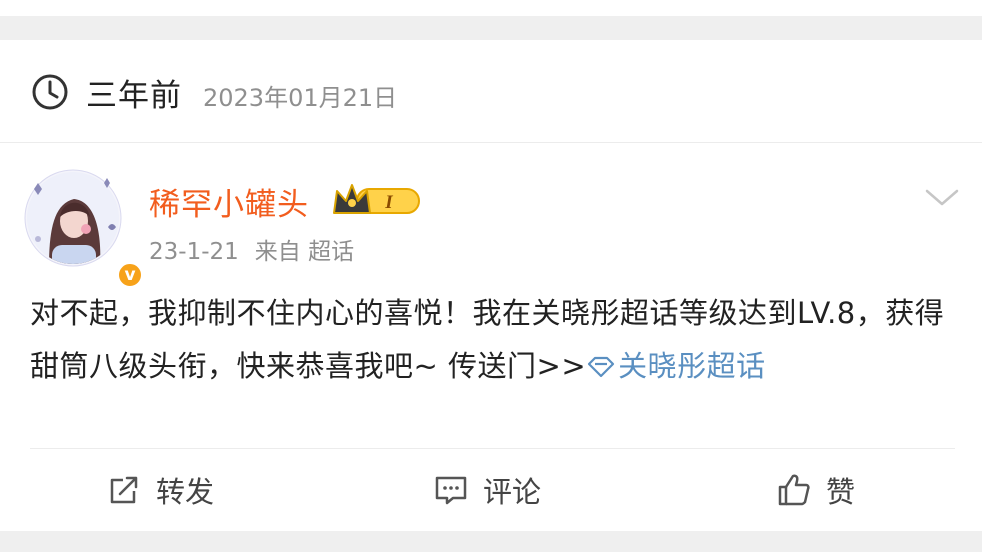 Image resolution: width=982 pixels, height=552 pixels. I want to click on post-source: 来自 超话, so click(304, 252).